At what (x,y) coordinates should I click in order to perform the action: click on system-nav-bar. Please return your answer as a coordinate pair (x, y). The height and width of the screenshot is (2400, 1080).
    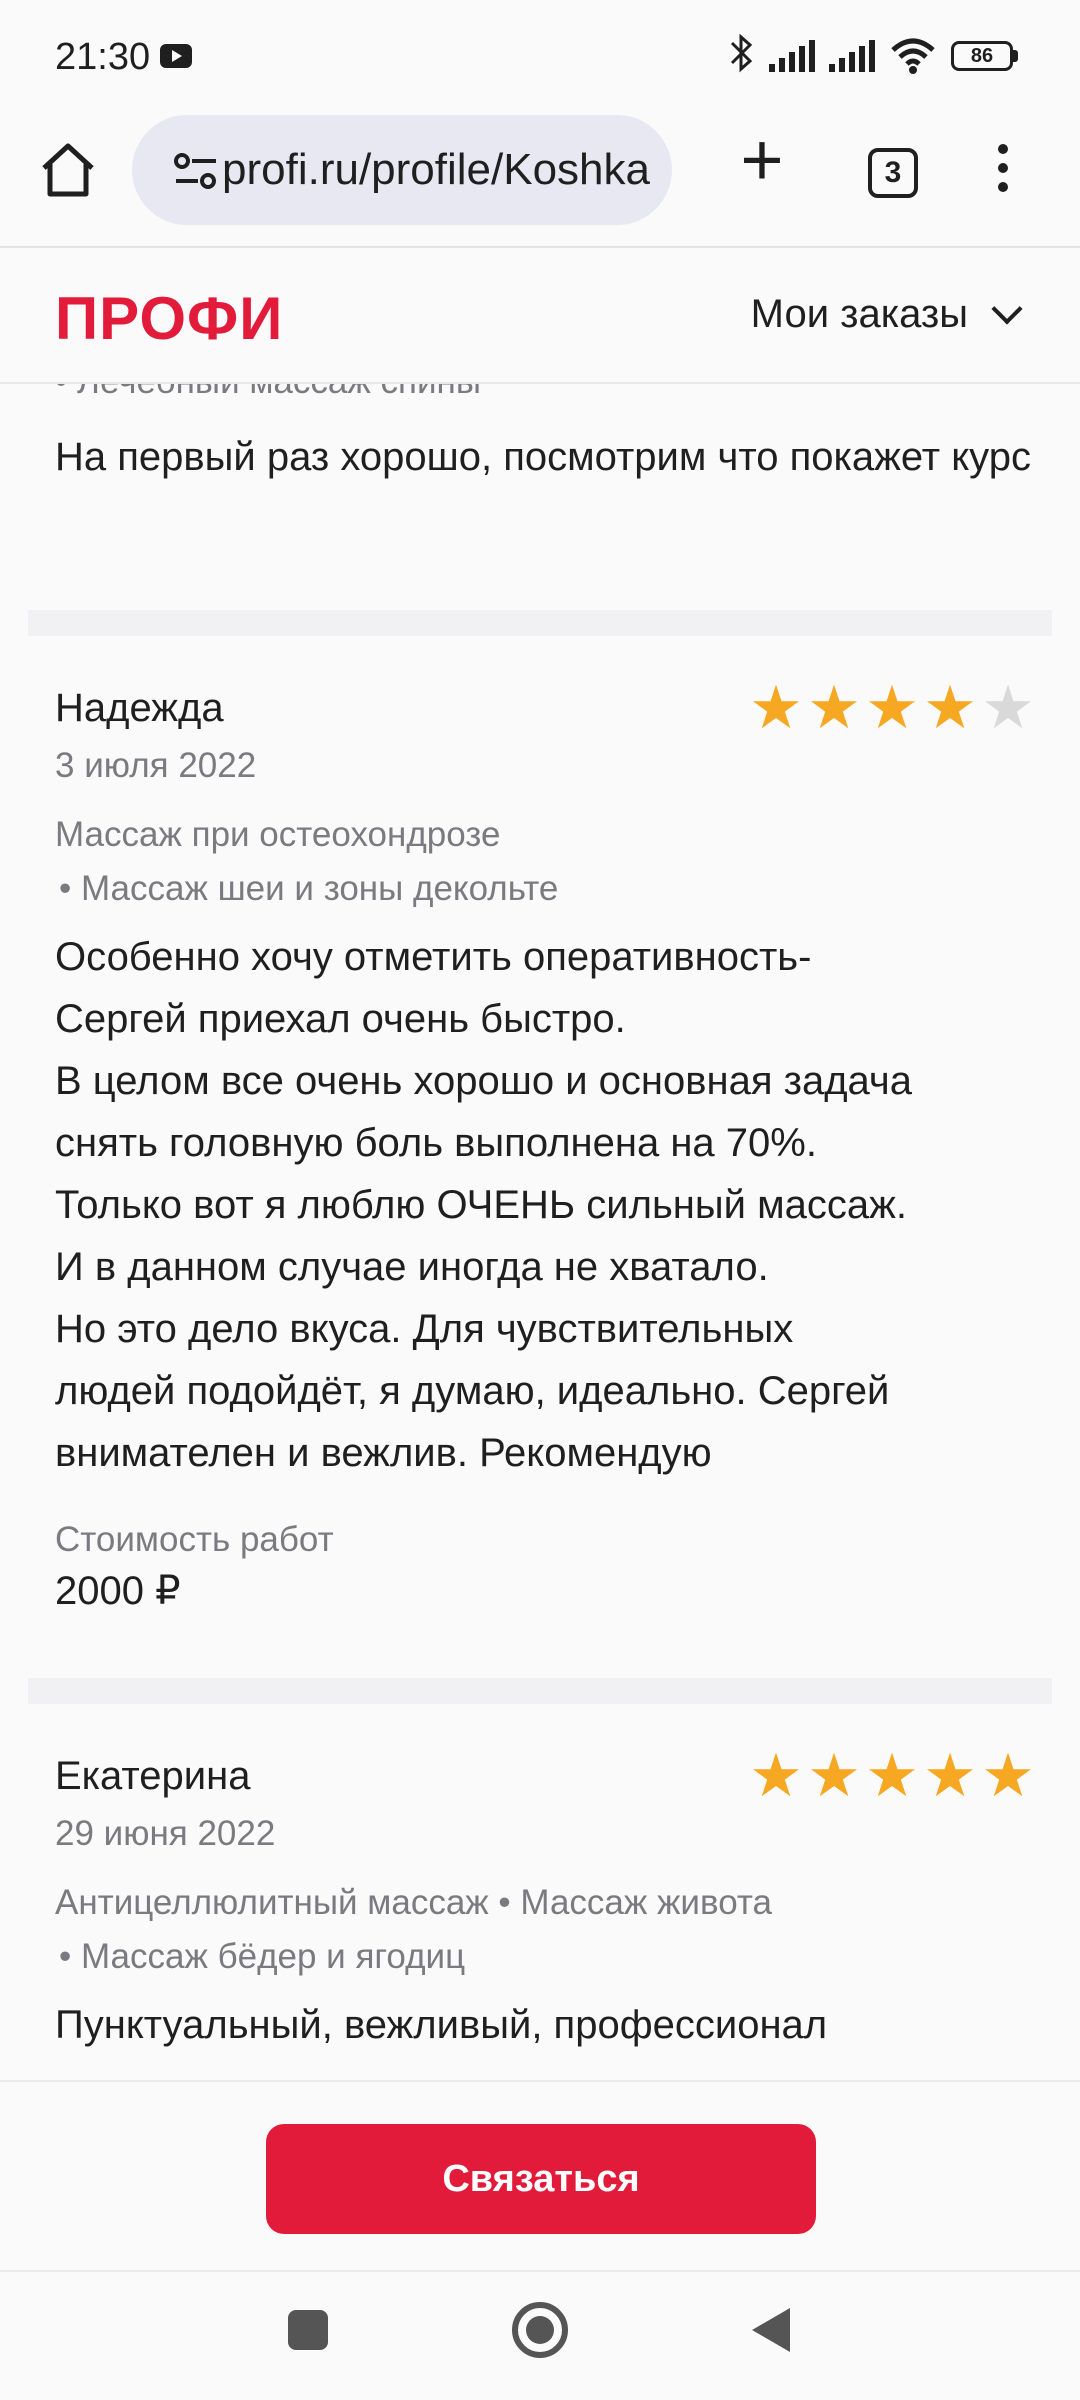
    Looking at the image, I should click on (540, 2336).